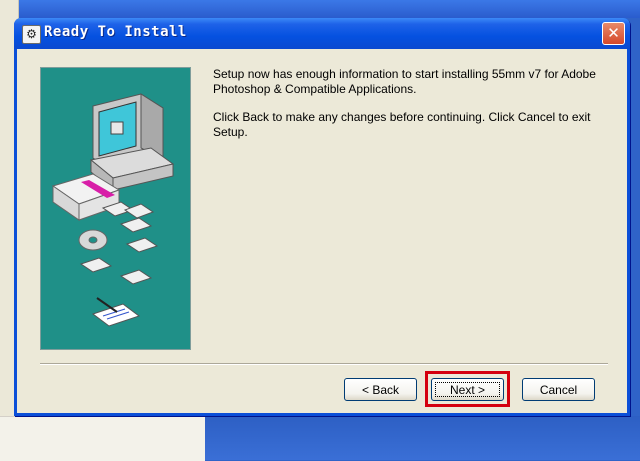 The height and width of the screenshot is (461, 640). What do you see at coordinates (467, 389) in the screenshot?
I see `highlight-box` at bounding box center [467, 389].